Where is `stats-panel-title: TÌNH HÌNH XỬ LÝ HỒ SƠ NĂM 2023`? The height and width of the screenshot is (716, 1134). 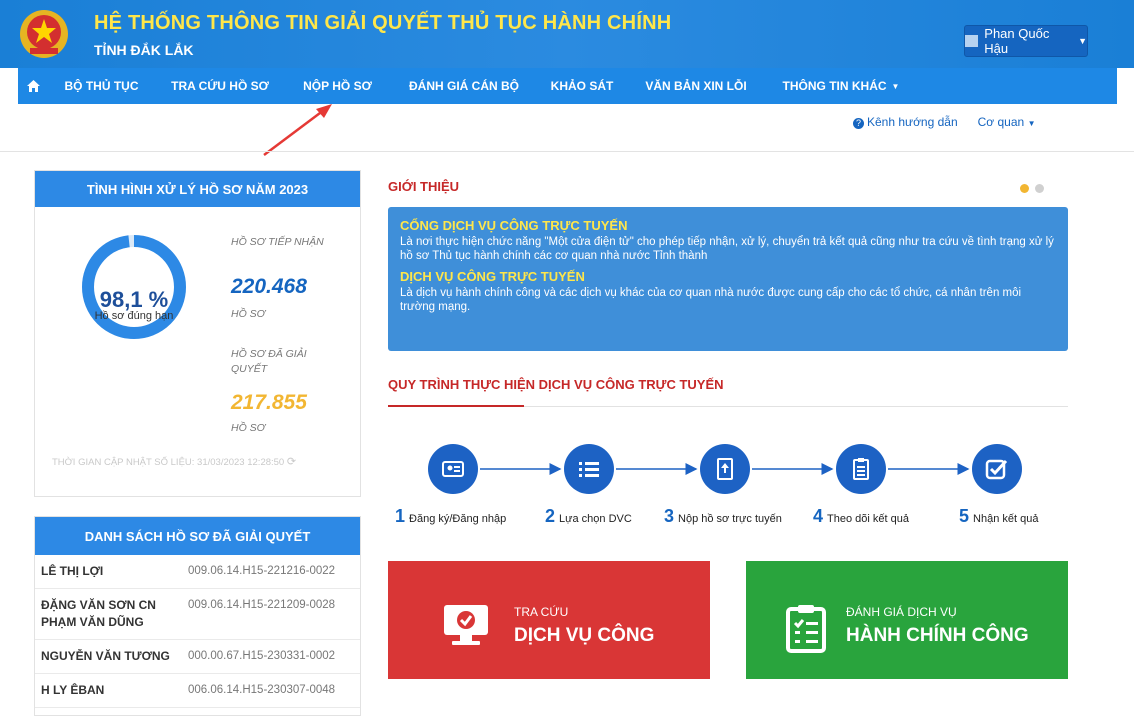
stats-panel-title: TÌNH HÌNH XỬ LÝ HỒ SƠ NĂM 2023 is located at coordinates (197, 189).